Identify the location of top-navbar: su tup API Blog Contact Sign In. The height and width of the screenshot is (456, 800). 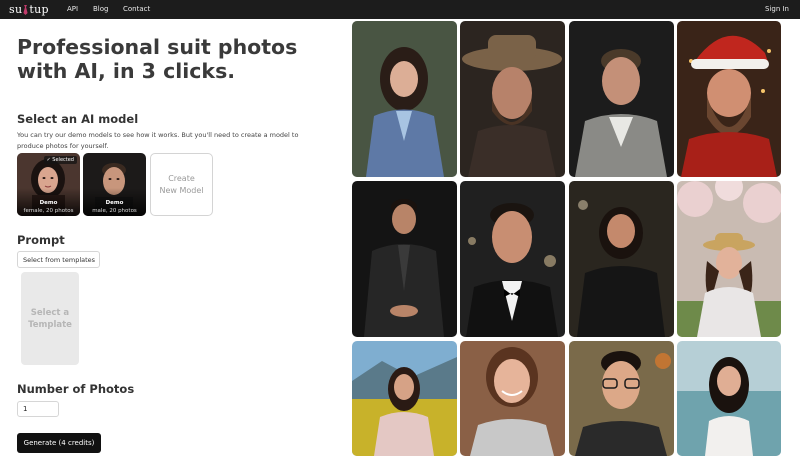
(400, 9).